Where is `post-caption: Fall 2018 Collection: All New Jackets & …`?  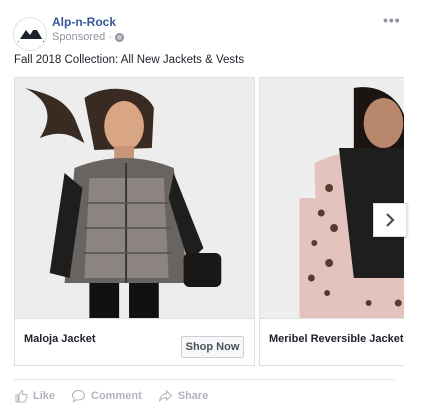 post-caption: Fall 2018 Collection: All New Jackets & … is located at coordinates (129, 60).